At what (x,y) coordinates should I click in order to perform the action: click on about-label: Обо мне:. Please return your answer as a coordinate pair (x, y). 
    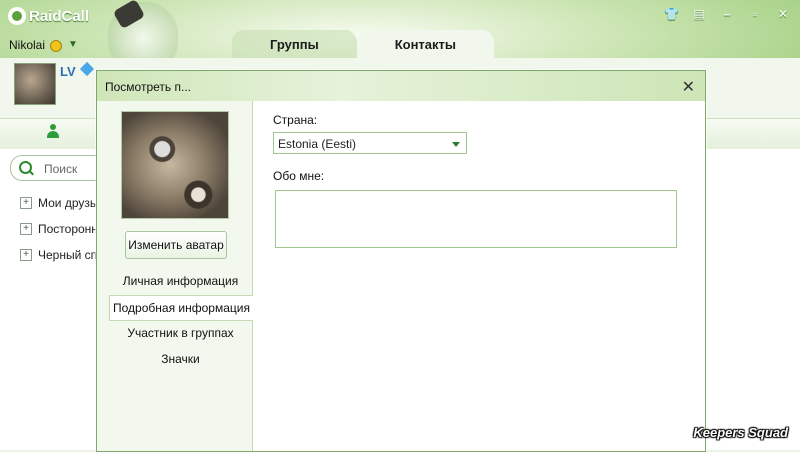
    Looking at the image, I should click on (299, 176).